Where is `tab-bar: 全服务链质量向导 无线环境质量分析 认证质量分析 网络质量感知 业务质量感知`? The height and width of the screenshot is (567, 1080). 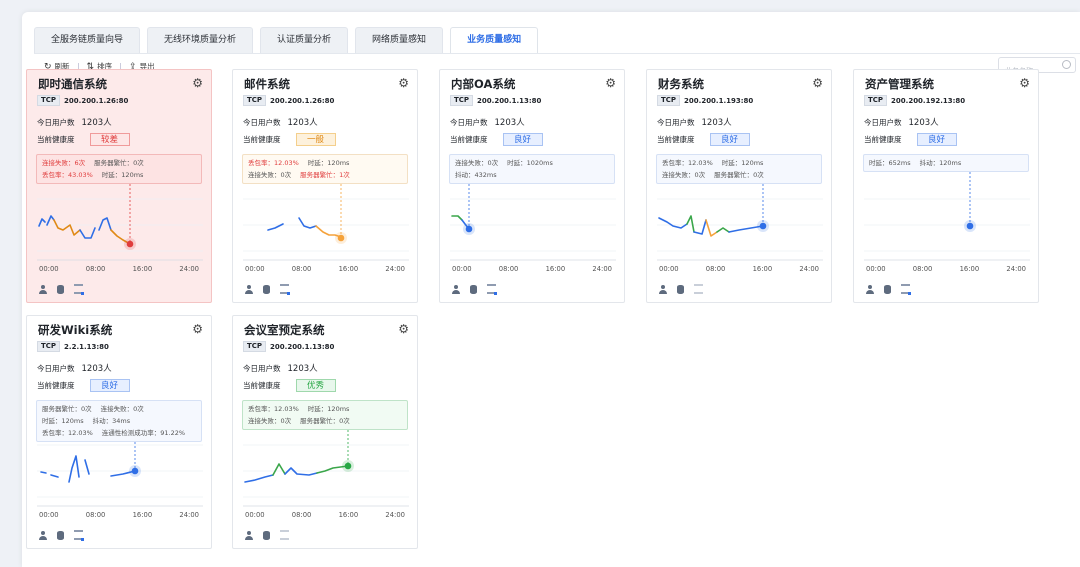 tab-bar: 全服务链质量向导 无线环境质量分析 认证质量分析 网络质量感知 业务质量感知 is located at coordinates (286, 40).